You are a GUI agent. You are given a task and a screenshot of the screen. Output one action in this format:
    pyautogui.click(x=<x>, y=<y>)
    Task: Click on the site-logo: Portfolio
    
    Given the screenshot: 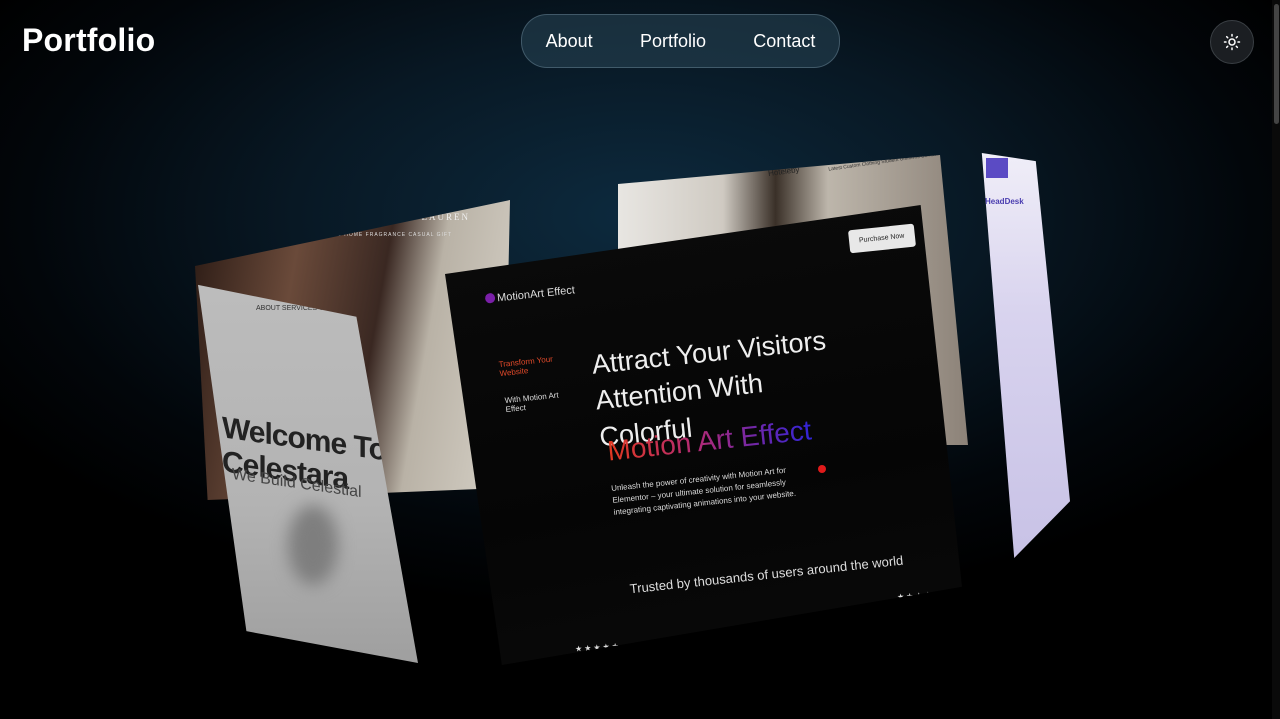 What is the action you would take?
    pyautogui.click(x=88, y=40)
    